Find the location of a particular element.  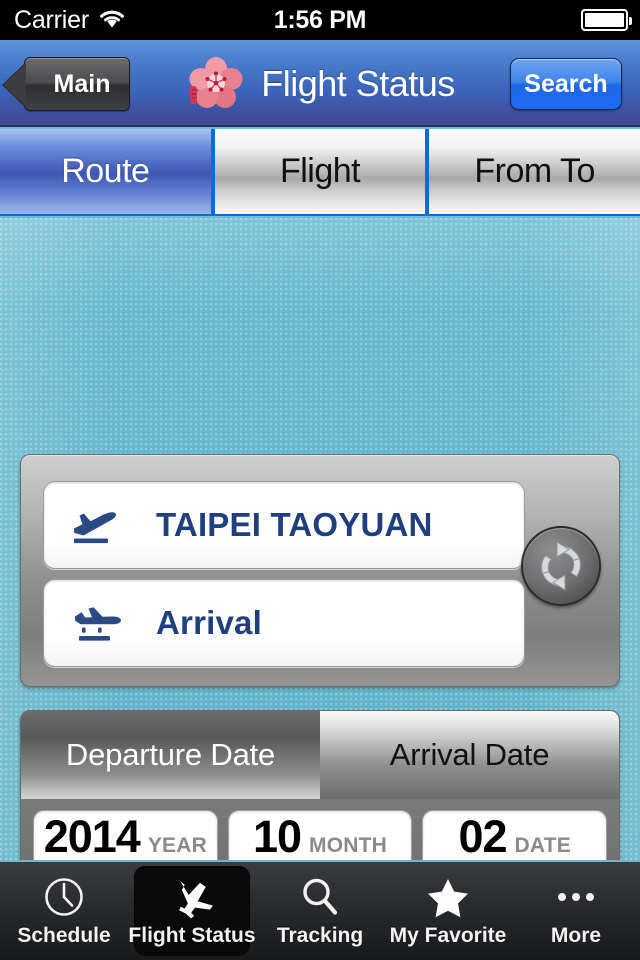

tab-bar-item-flight-status: Flight Status is located at coordinates (192, 911).